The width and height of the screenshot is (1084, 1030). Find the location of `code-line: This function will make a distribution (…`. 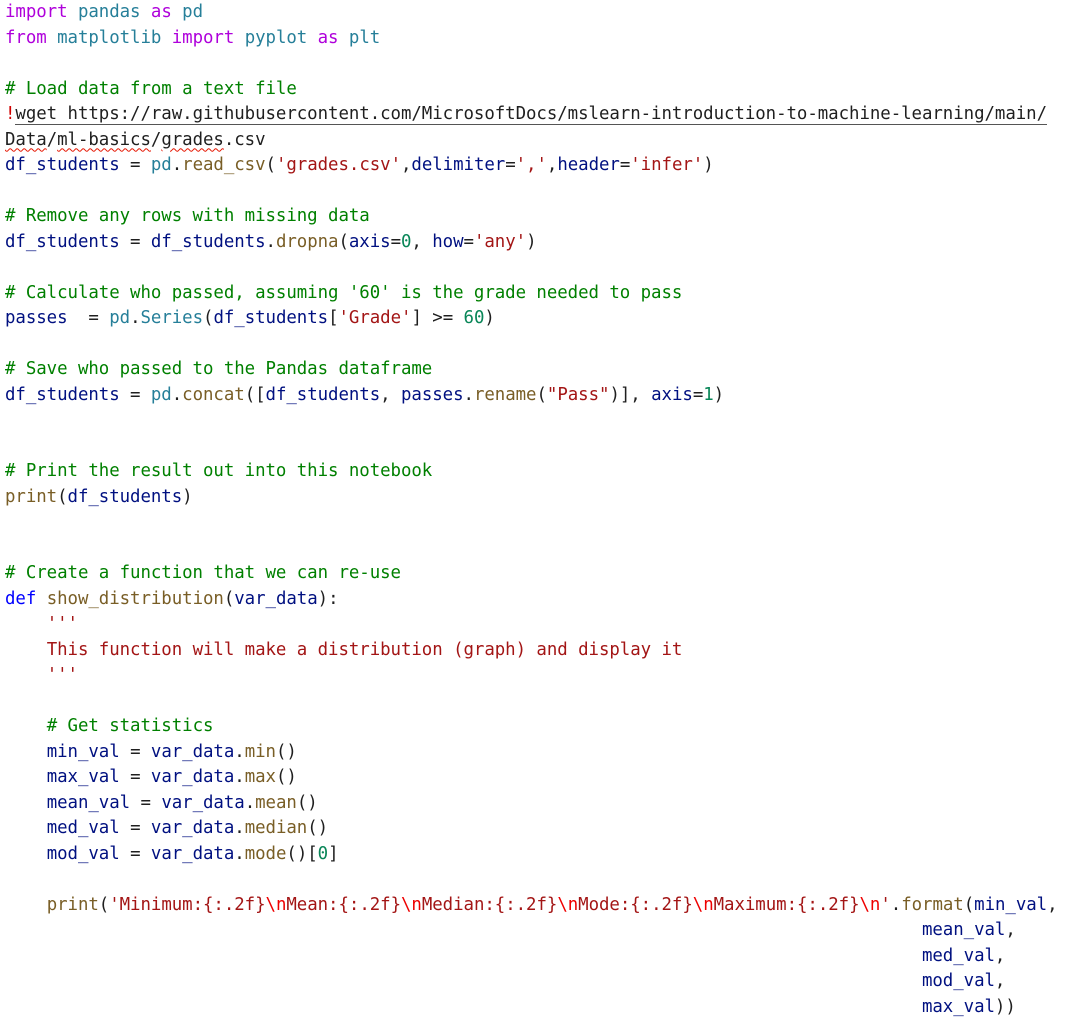

code-line: This function will make a distribution (… is located at coordinates (531, 651).